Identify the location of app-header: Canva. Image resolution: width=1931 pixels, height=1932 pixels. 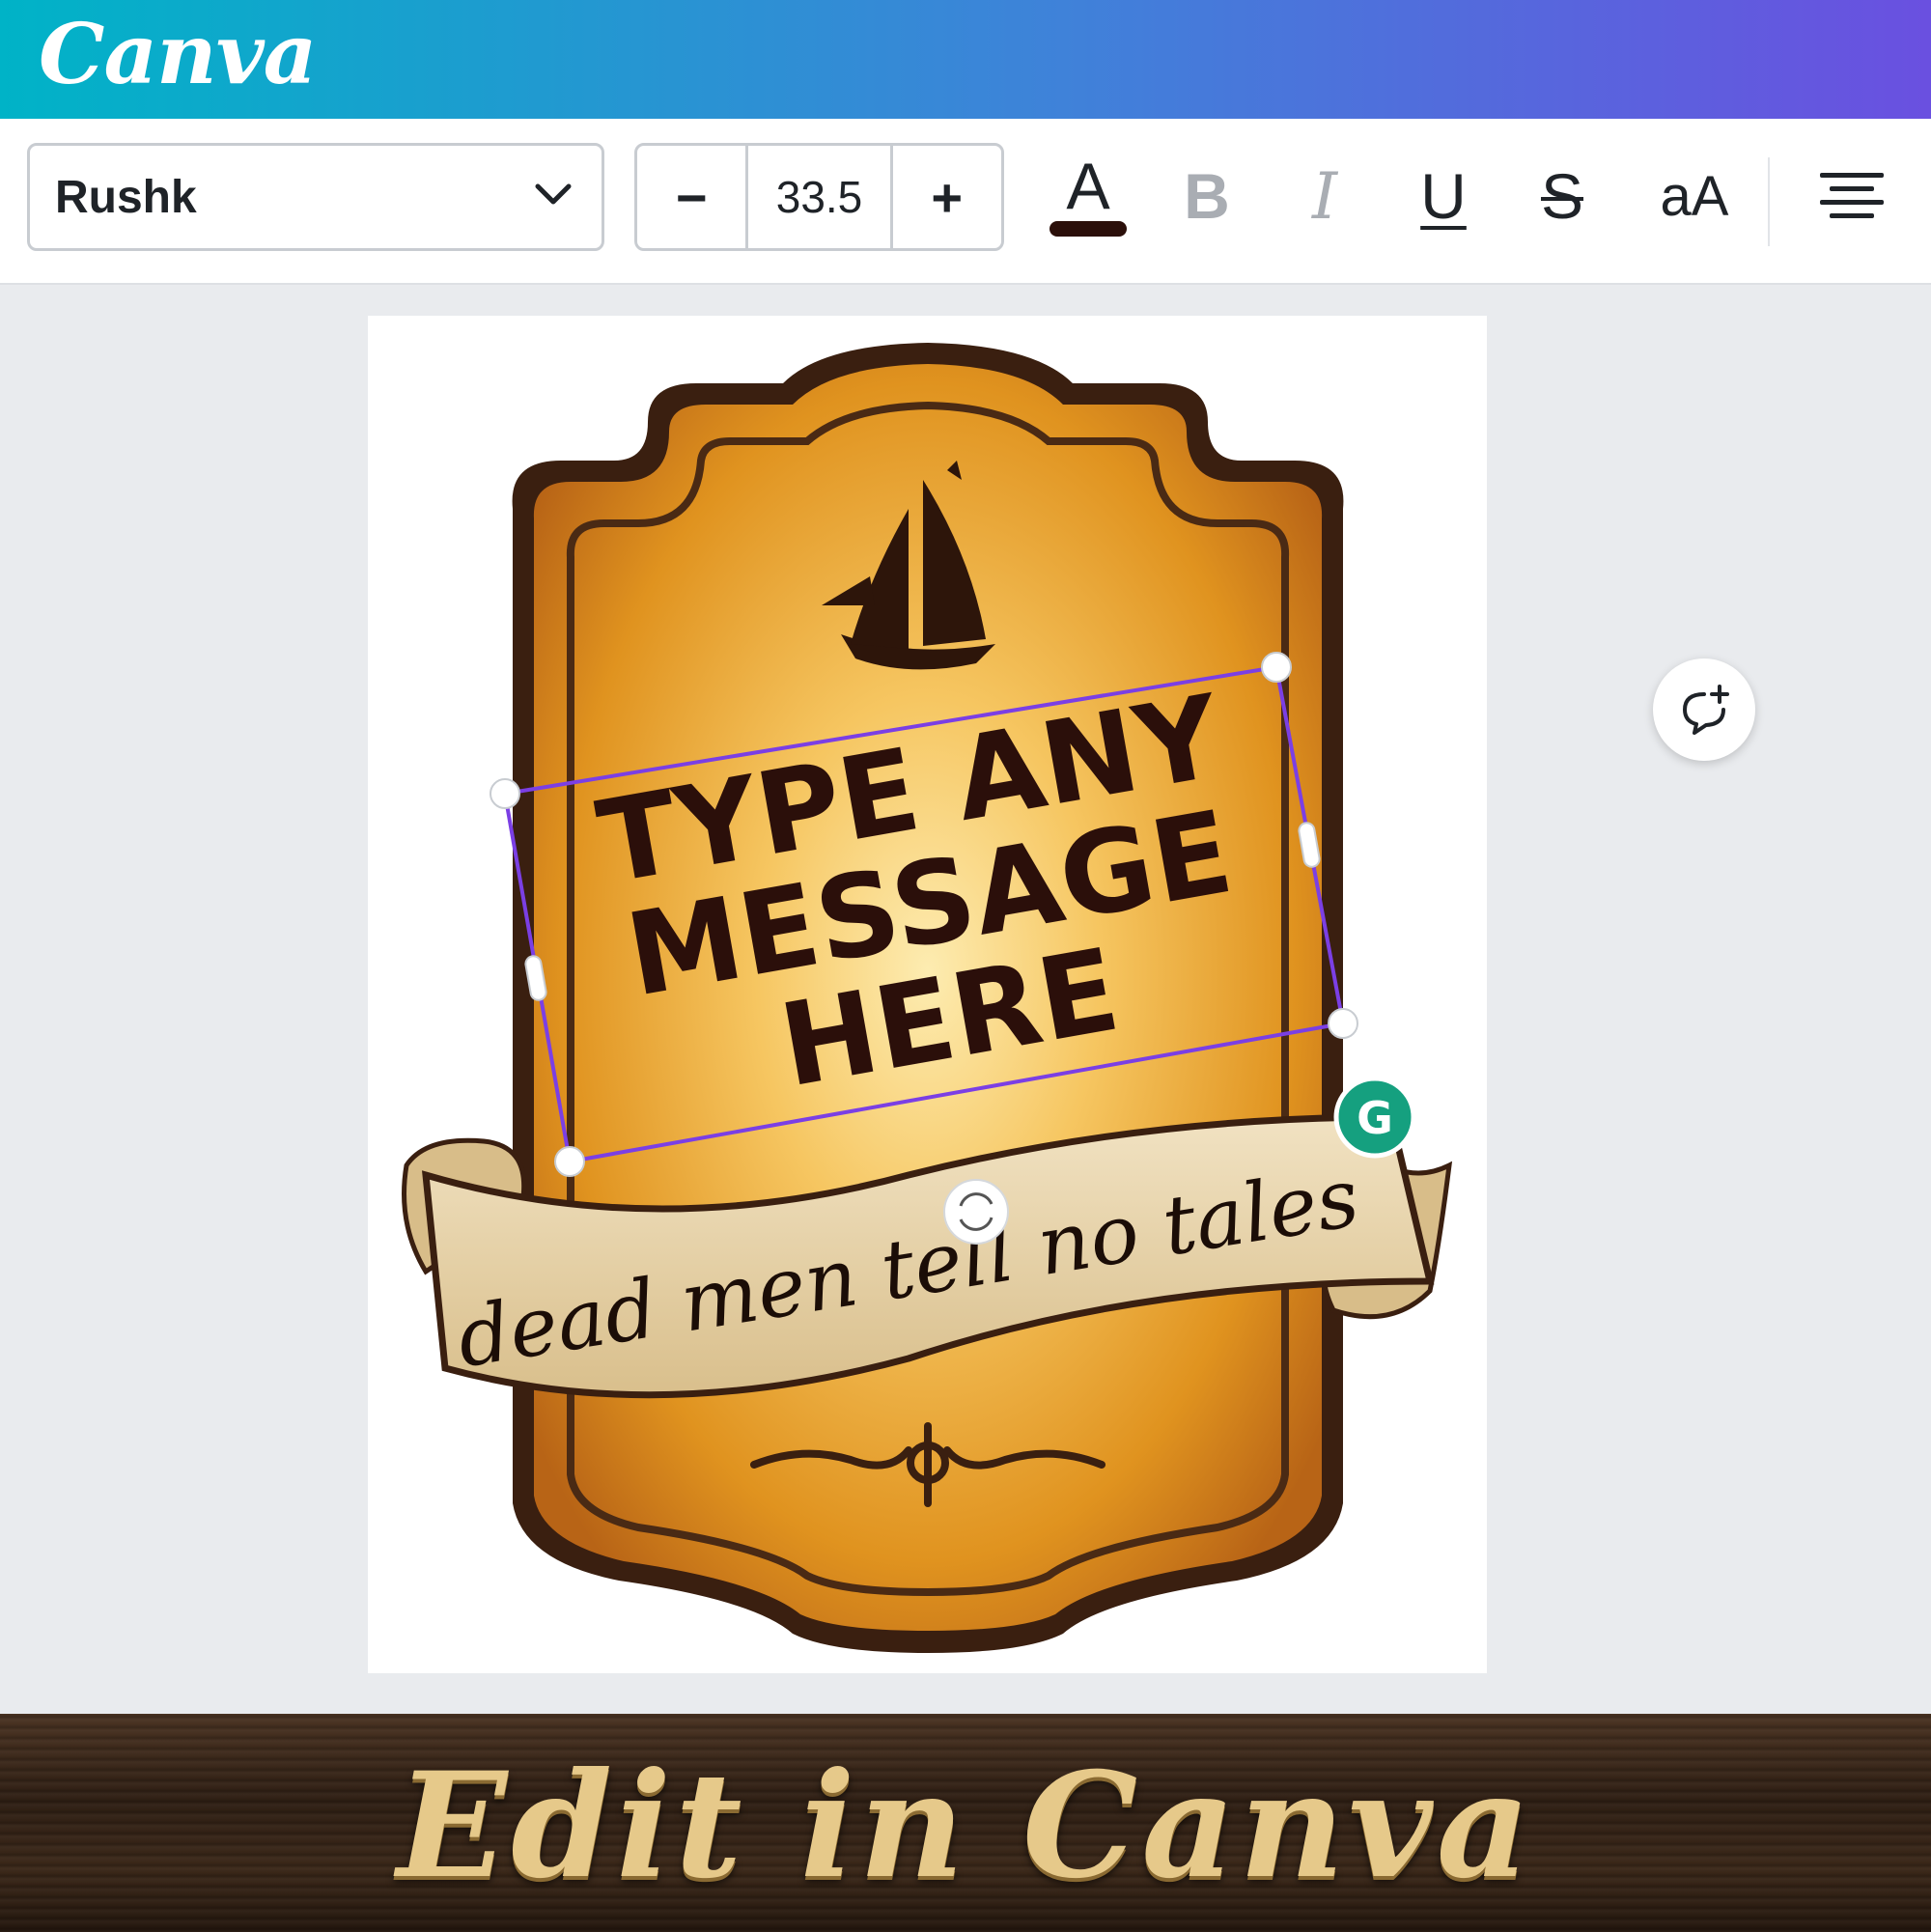
(965, 60).